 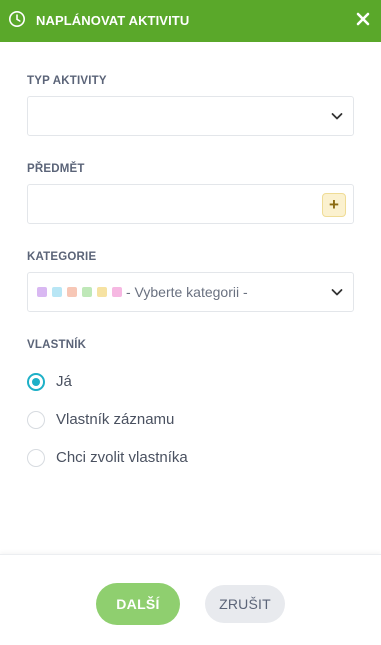 I want to click on owner-option-label: Chci zvolit vlastníka, so click(x=122, y=457).